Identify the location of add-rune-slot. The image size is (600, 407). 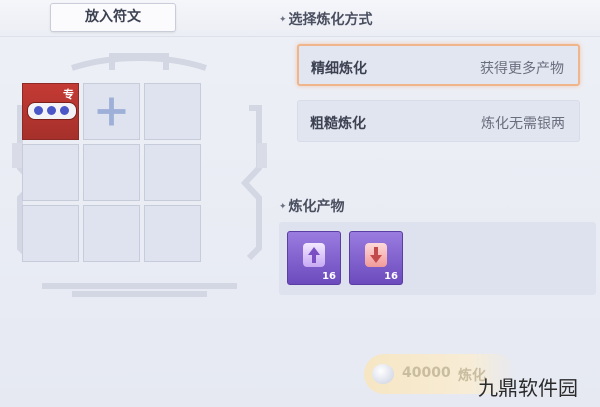
(111, 111).